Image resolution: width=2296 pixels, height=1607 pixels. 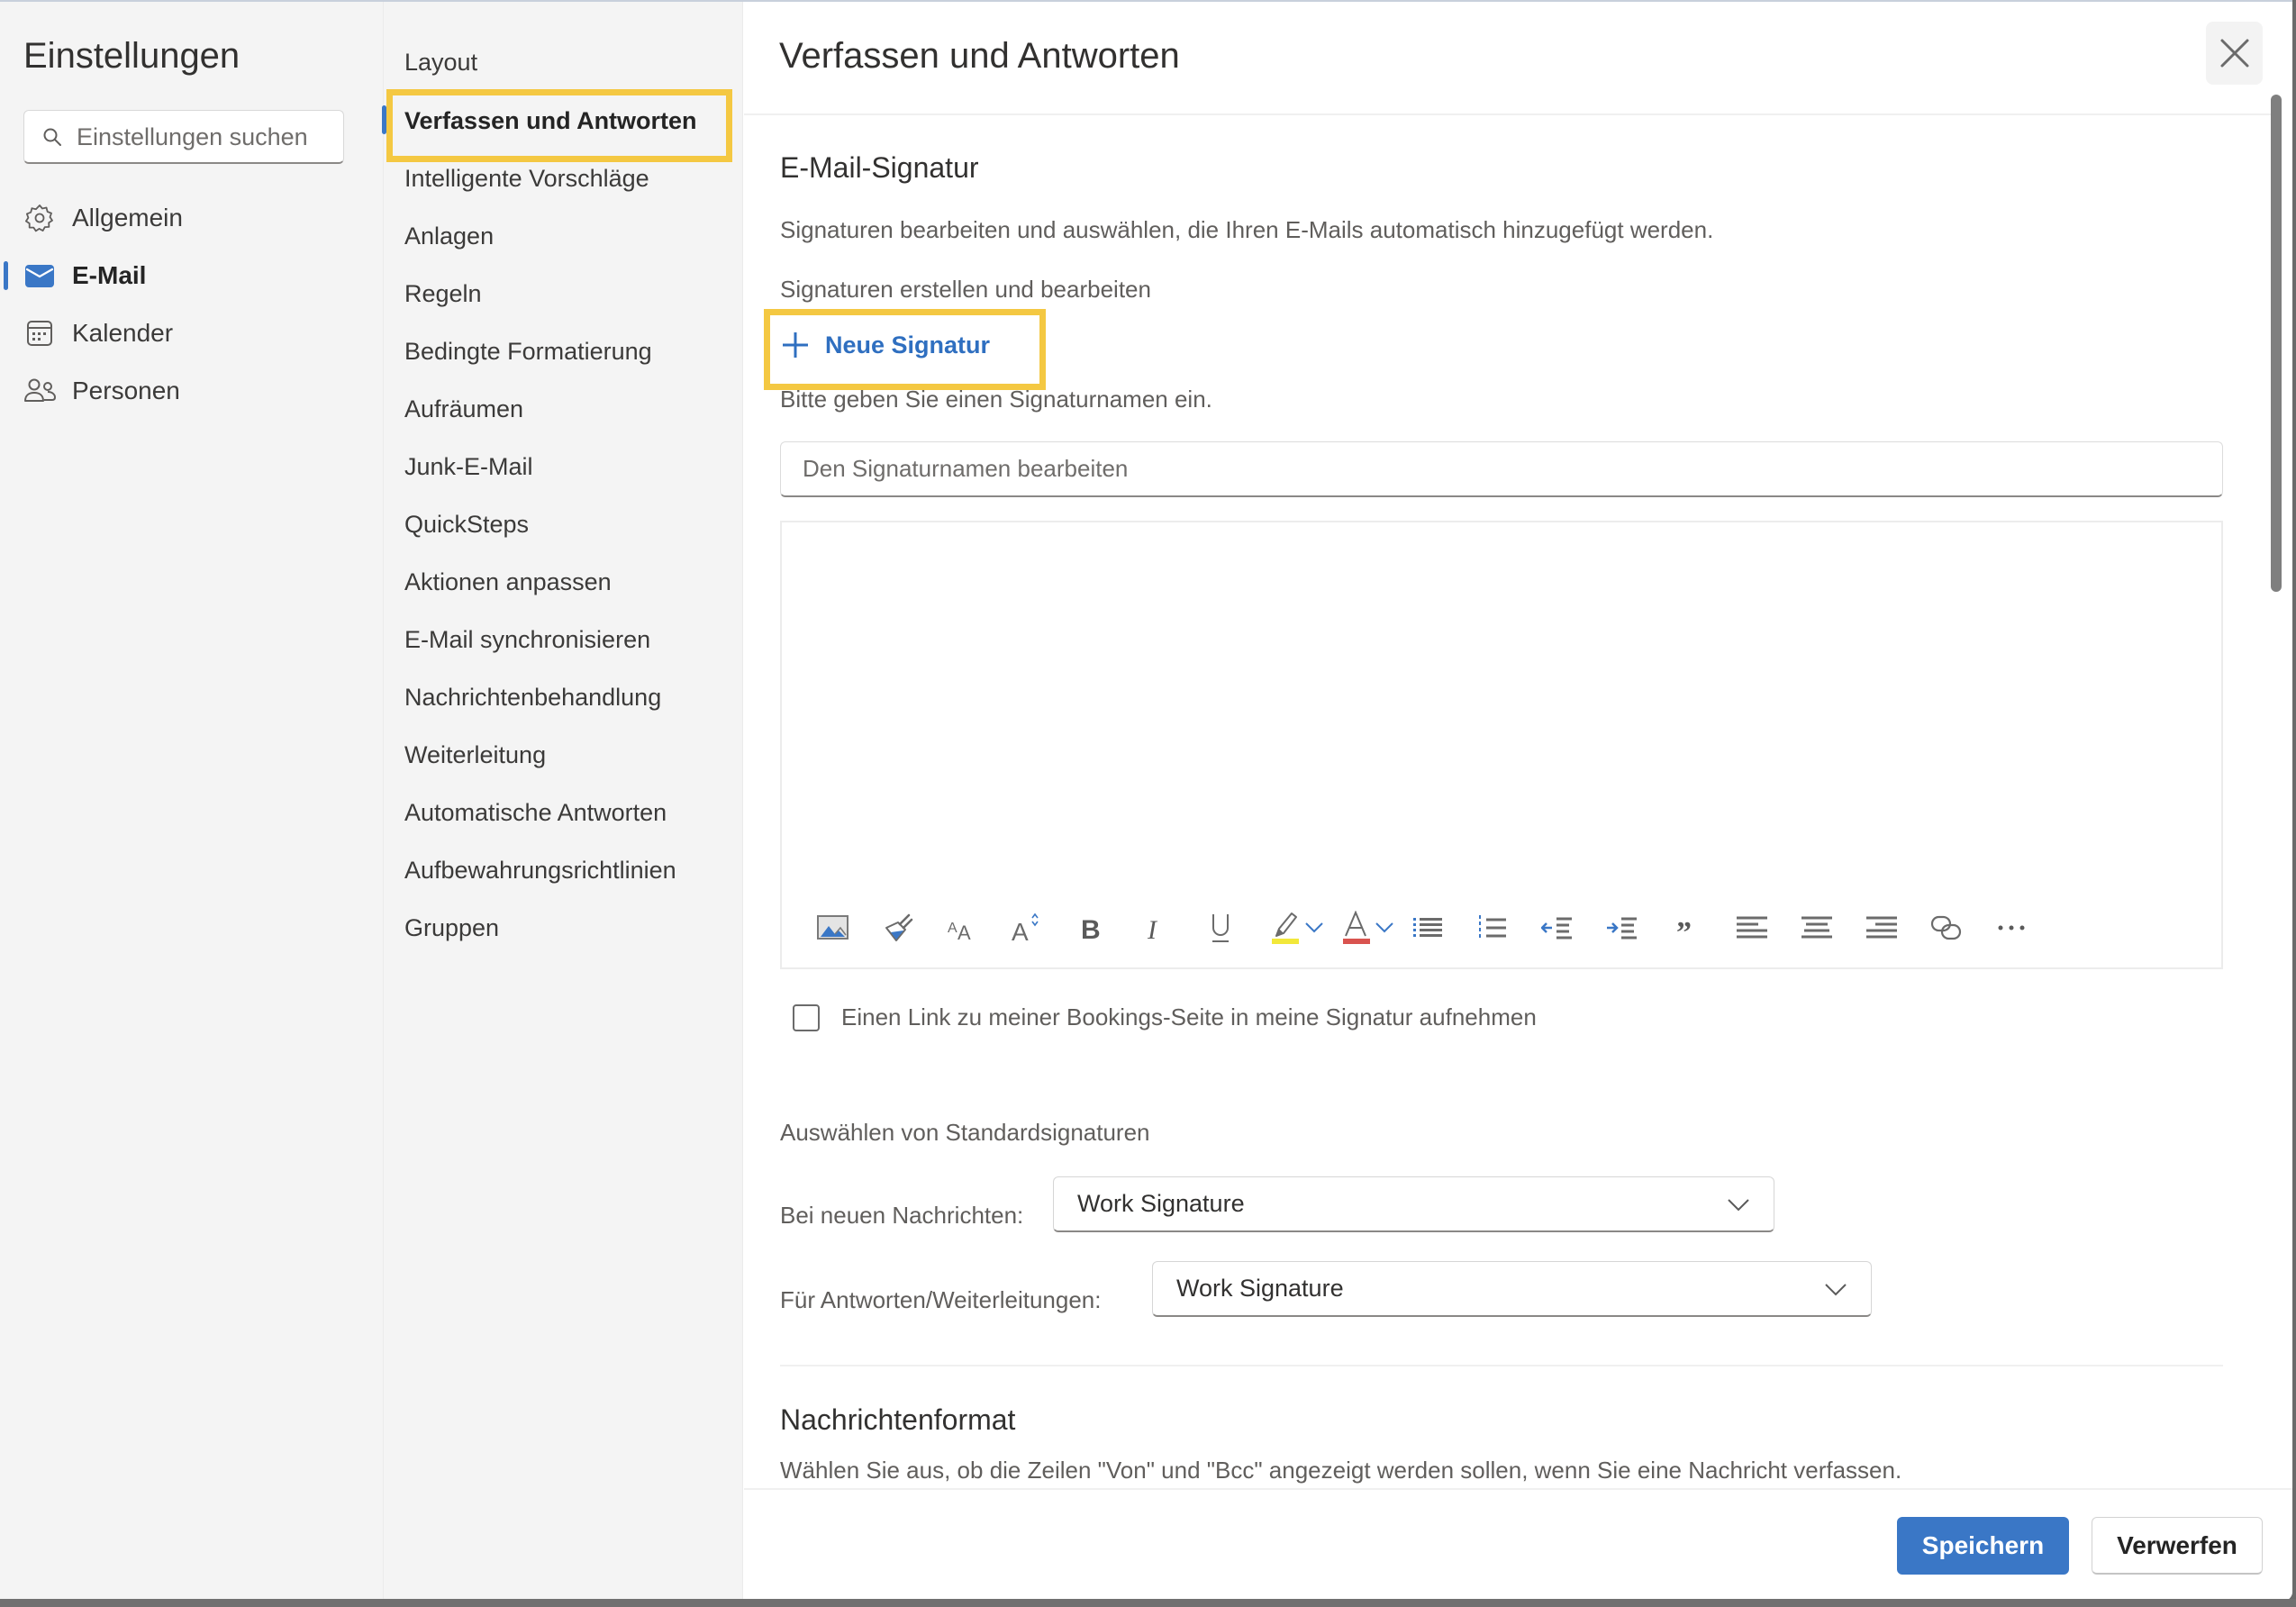 What do you see at coordinates (902, 1215) in the screenshot?
I see `new-messages-label: Bei neuen Nachrichten:` at bounding box center [902, 1215].